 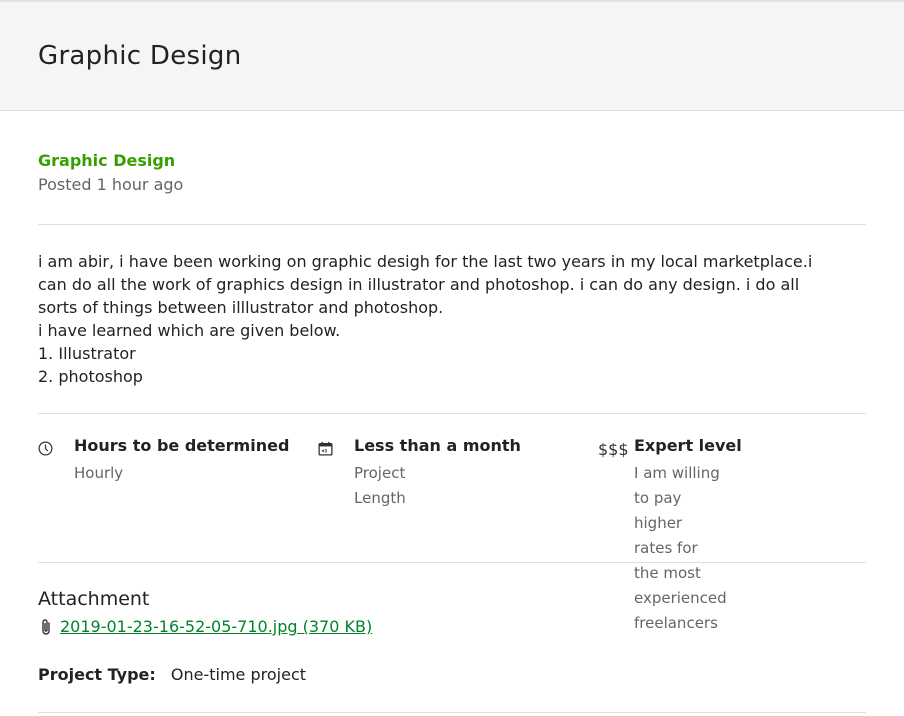 What do you see at coordinates (189, 330) in the screenshot?
I see `description-line: i have learned which are given below.` at bounding box center [189, 330].